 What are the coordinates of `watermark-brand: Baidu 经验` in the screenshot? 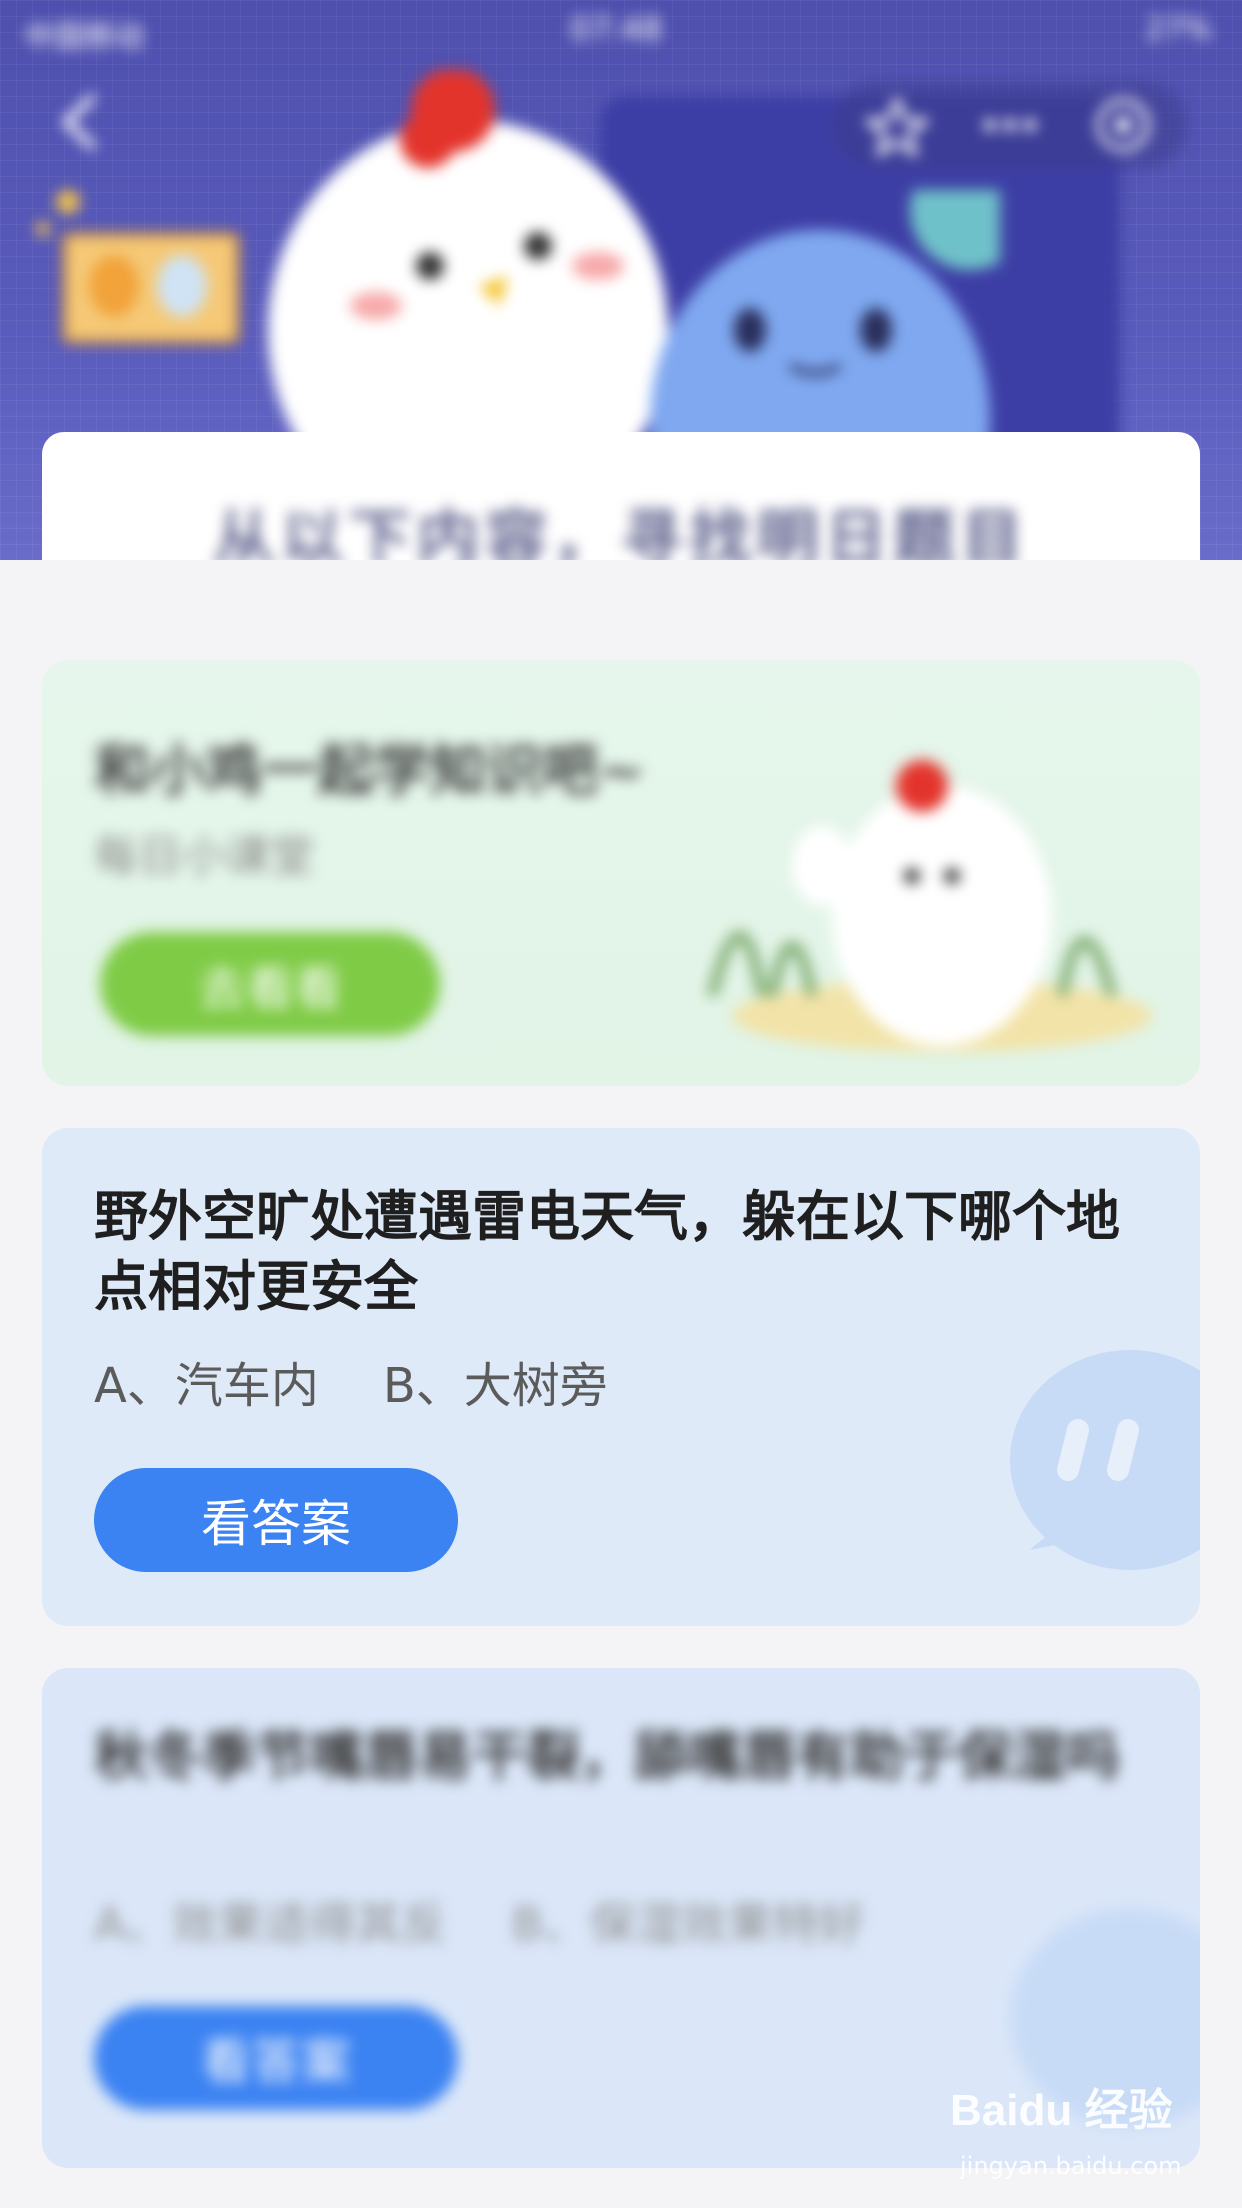 It's located at (1061, 2110).